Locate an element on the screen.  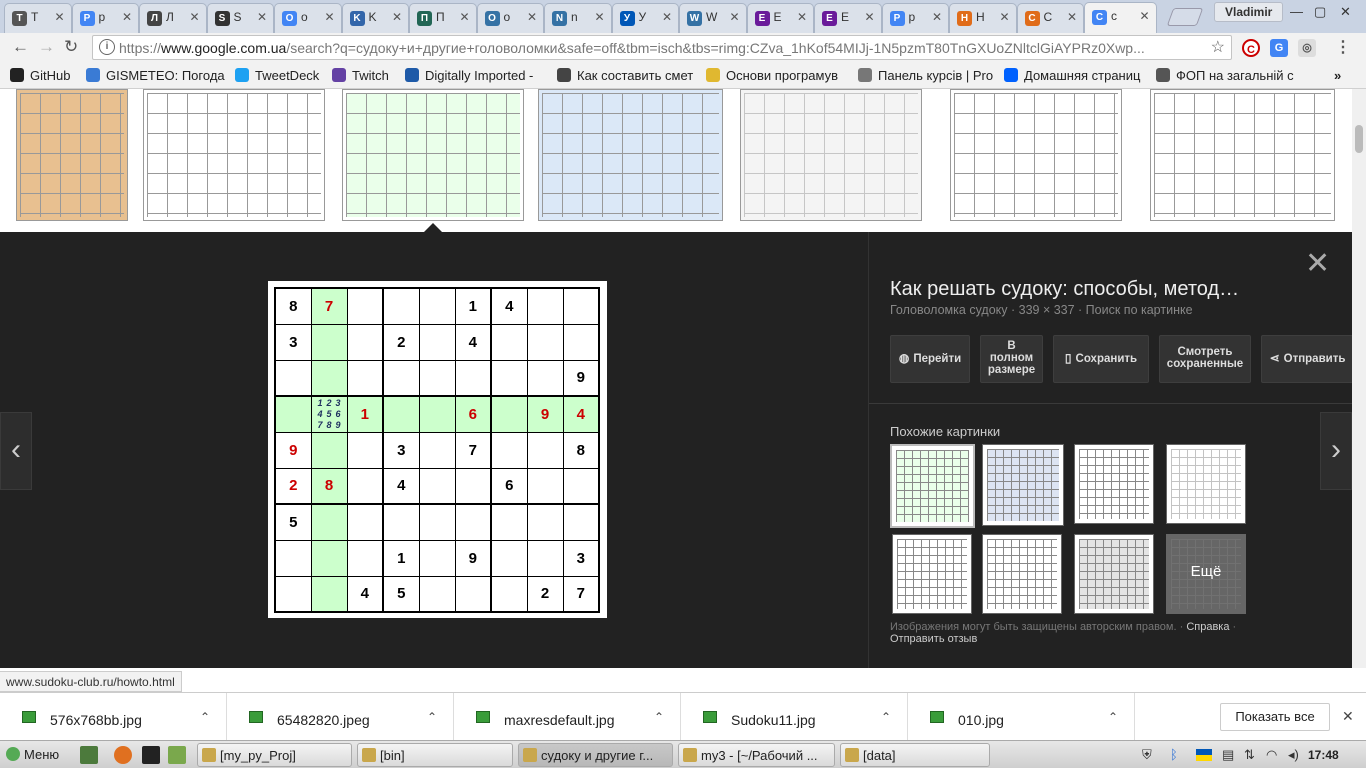
next-image-button: › is located at coordinates (1336, 451).